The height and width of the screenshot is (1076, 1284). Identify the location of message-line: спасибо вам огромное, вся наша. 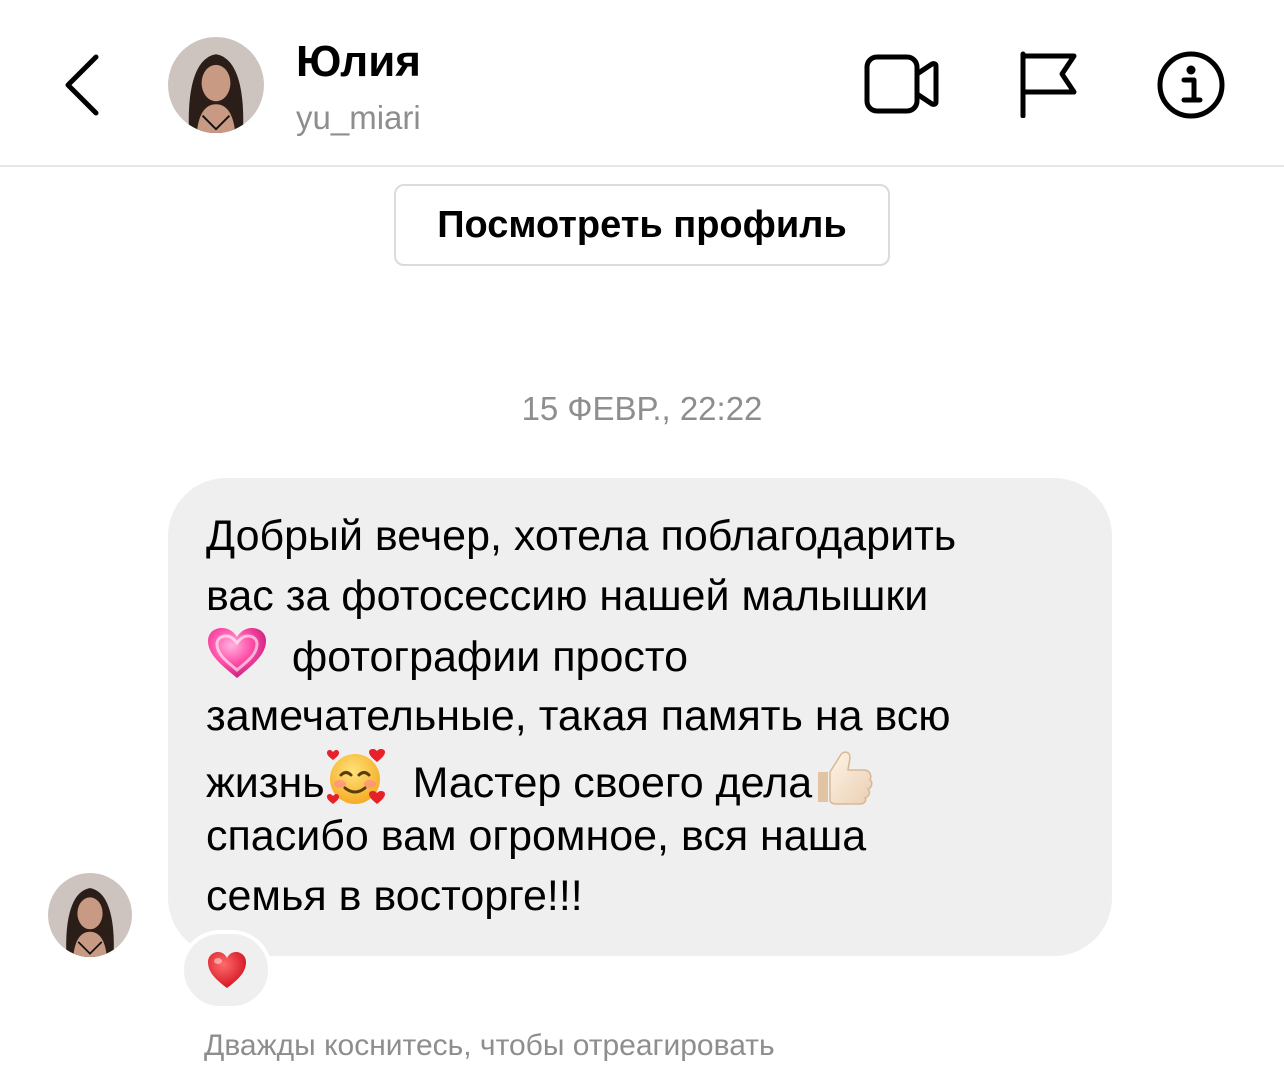
(536, 836).